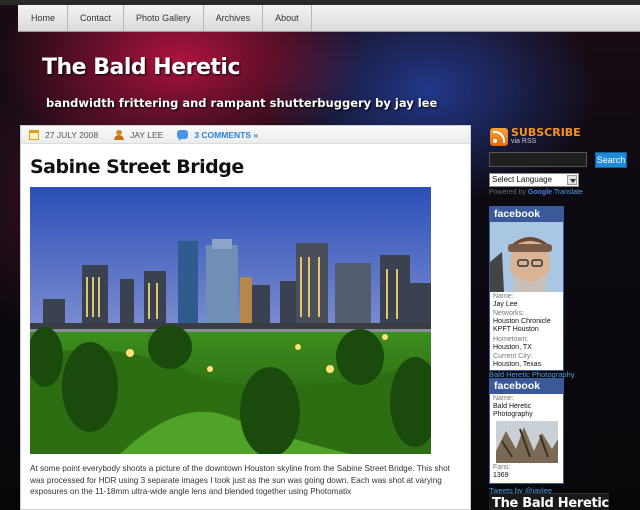 This screenshot has width=640, height=510. I want to click on nav-archives: Archives, so click(234, 18).